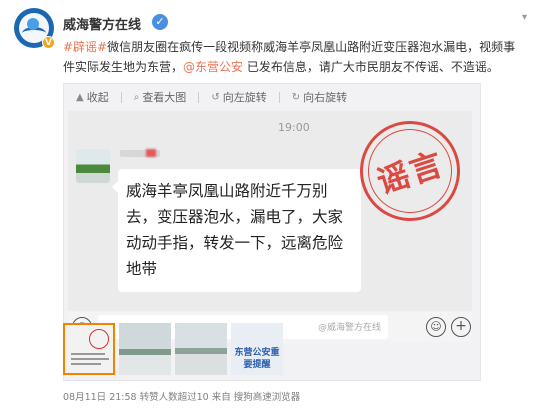  What do you see at coordinates (325, 97) in the screenshot?
I see `rotate-right-label: 向右旋转` at bounding box center [325, 97].